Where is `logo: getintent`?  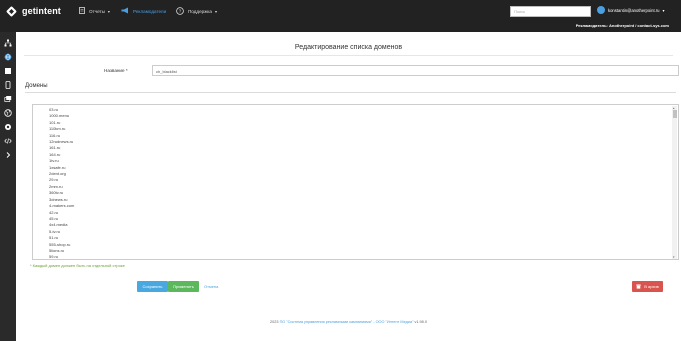
logo: getintent is located at coordinates (33, 11).